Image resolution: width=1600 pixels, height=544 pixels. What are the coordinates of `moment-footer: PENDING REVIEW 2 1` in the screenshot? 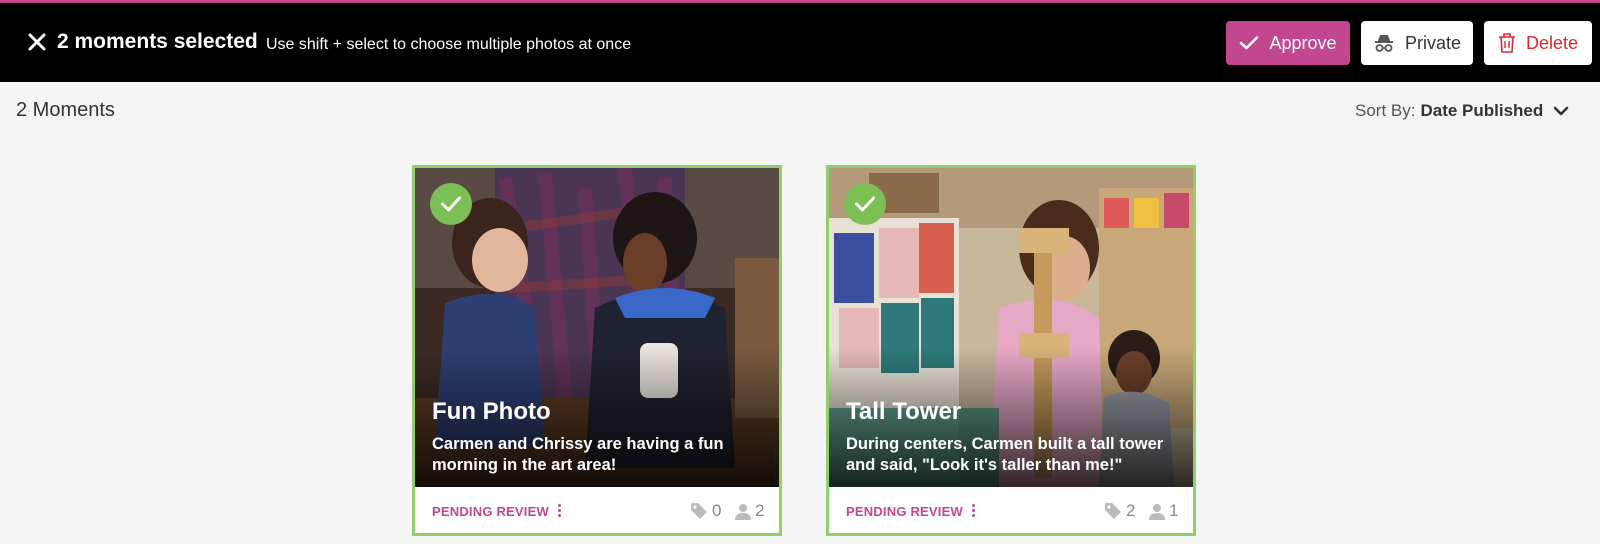 It's located at (1011, 510).